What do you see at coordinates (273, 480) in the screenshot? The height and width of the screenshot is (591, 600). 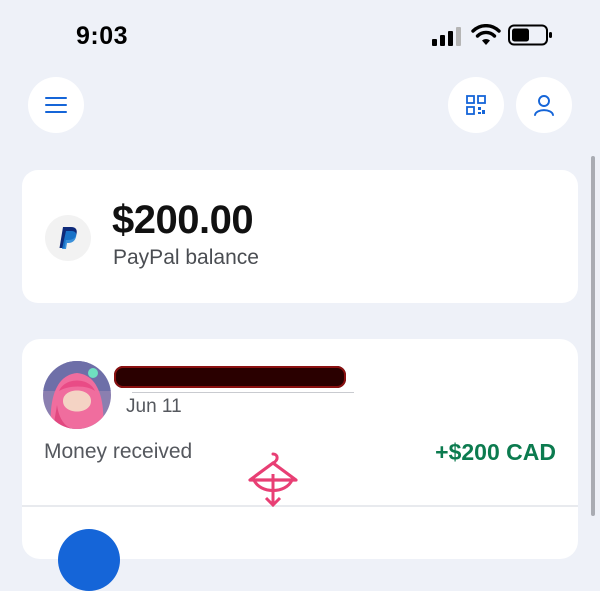 I see `hanger-bow-watermark-icon` at bounding box center [273, 480].